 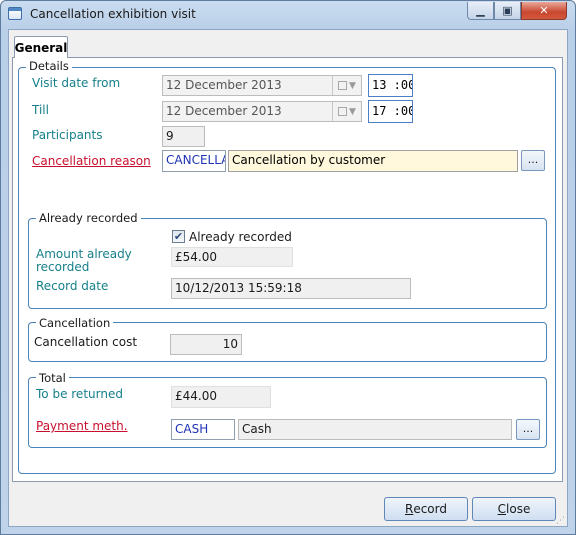 What do you see at coordinates (84, 254) in the screenshot?
I see `amount-already-recorded-label-line1: Amount already` at bounding box center [84, 254].